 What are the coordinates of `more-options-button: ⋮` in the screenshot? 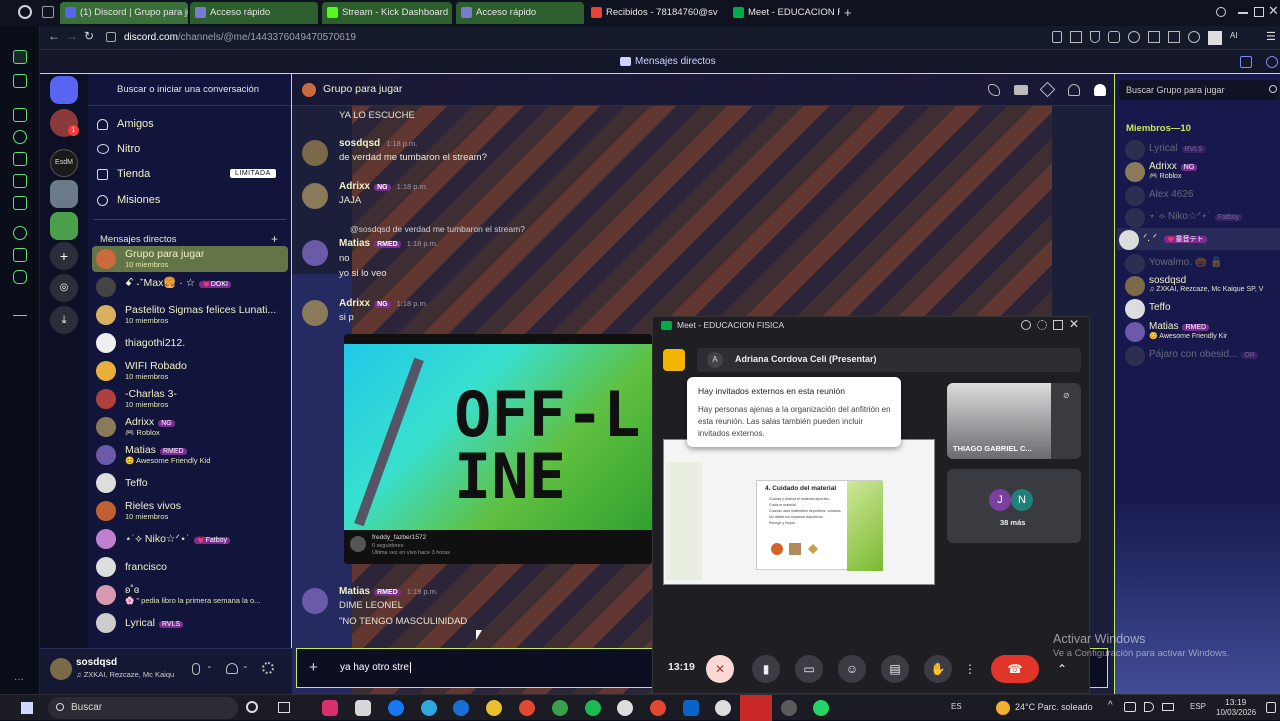 It's located at (970, 669).